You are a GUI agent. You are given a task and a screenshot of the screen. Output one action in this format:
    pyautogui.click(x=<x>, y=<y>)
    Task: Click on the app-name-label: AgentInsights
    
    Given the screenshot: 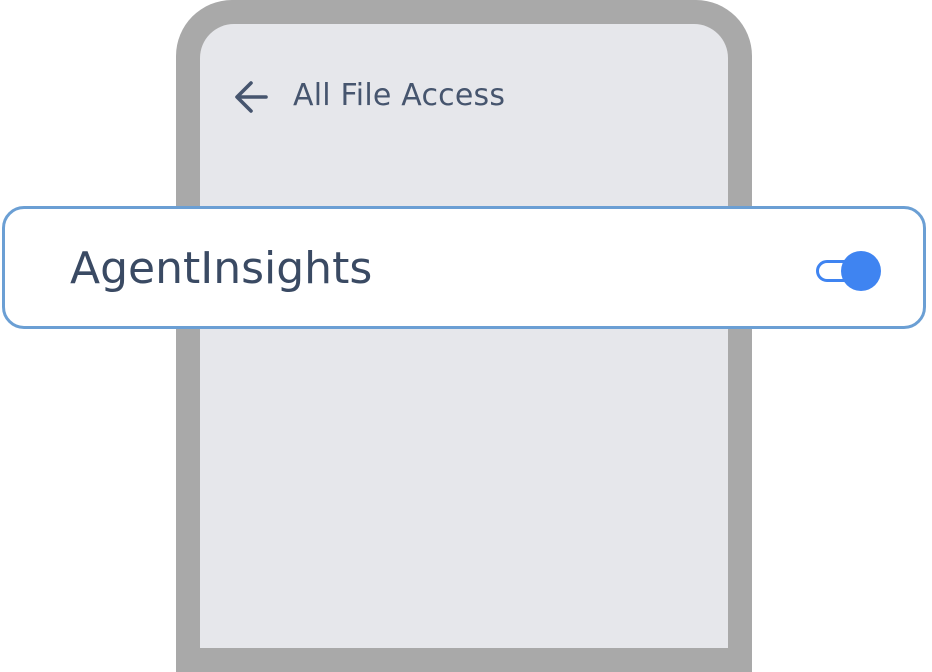 What is the action you would take?
    pyautogui.click(x=221, y=268)
    